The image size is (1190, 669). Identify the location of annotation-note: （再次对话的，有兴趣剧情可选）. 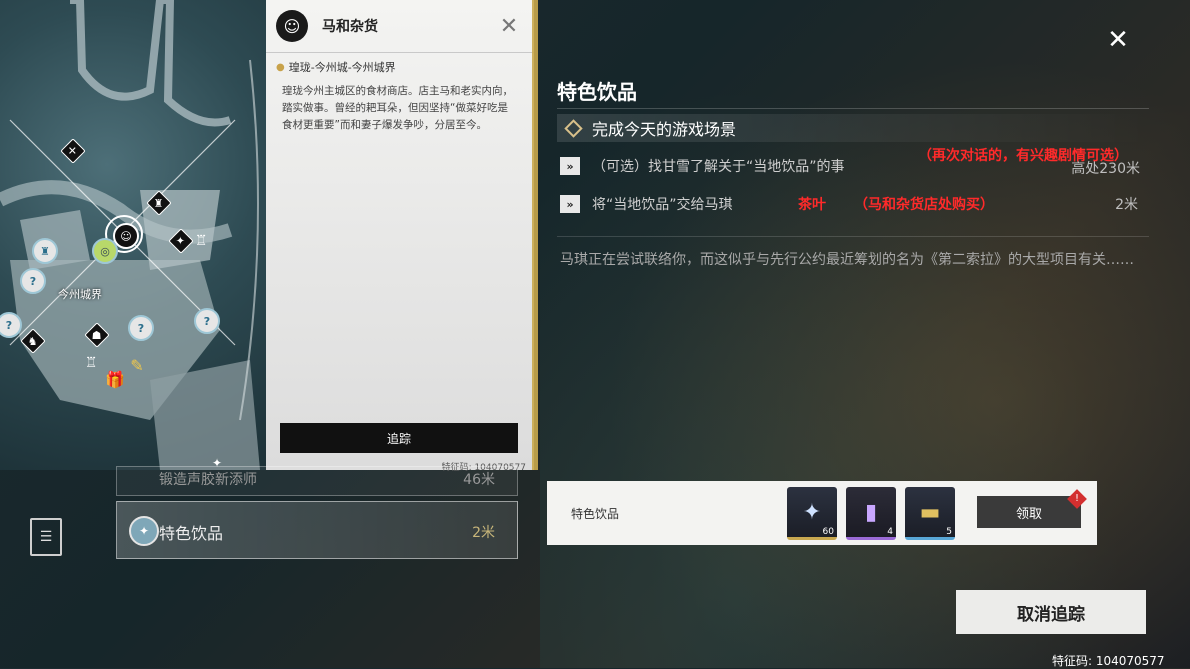
(1023, 156).